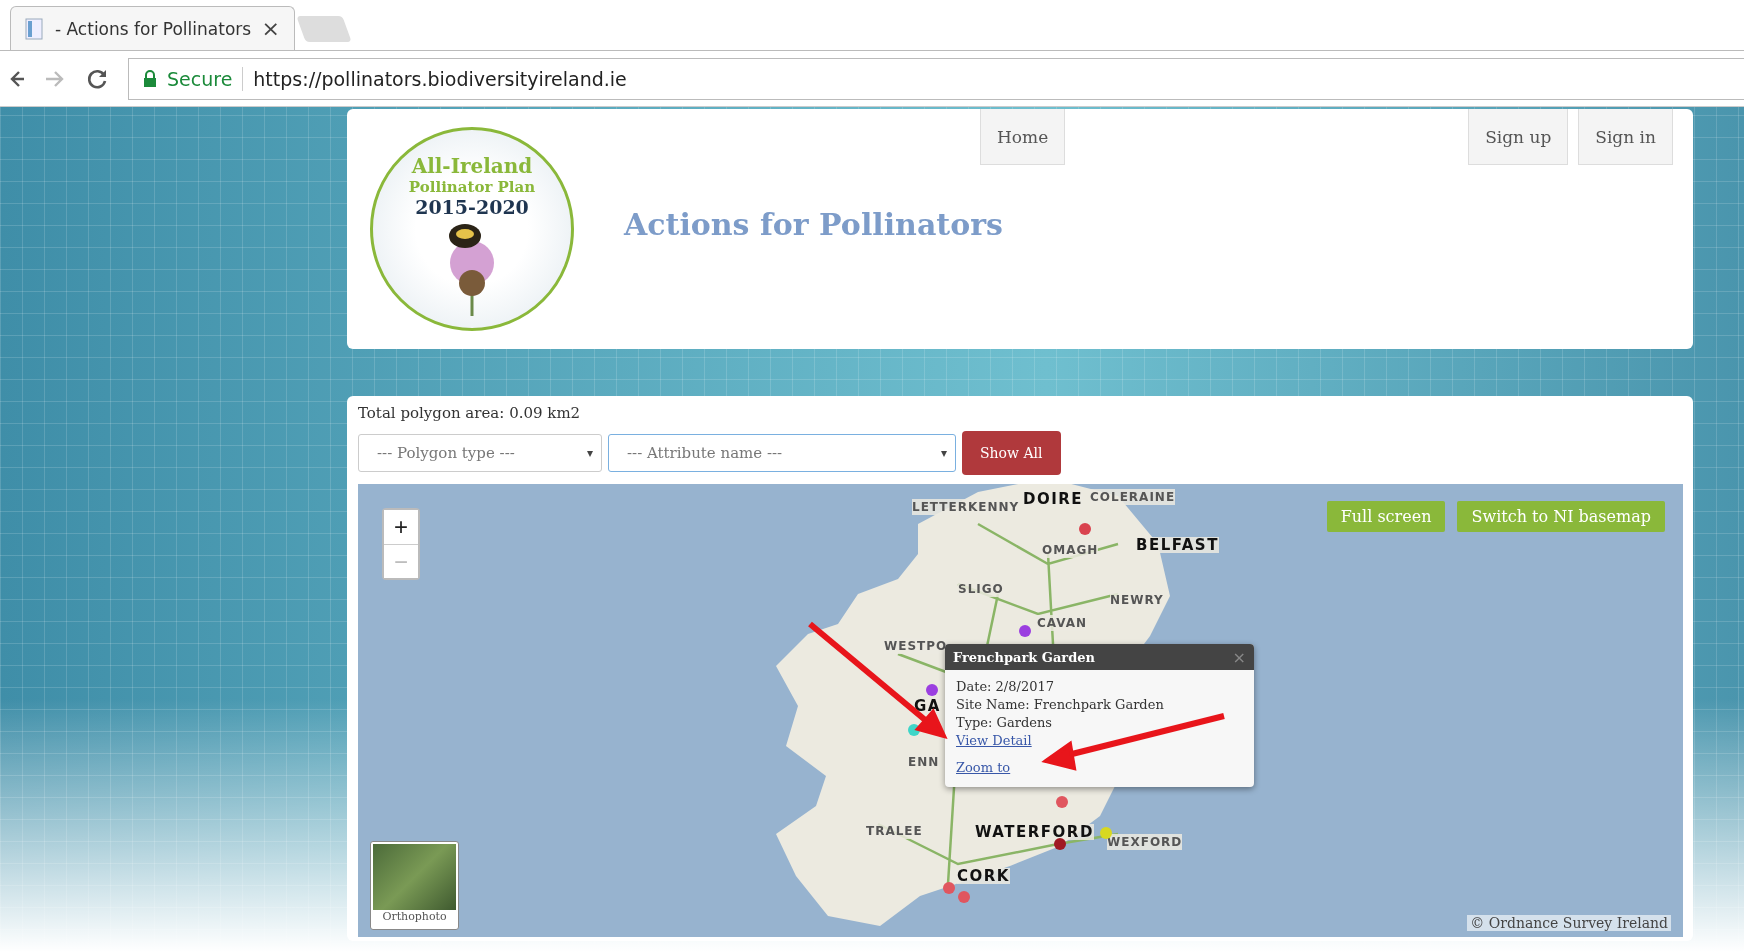 This screenshot has height=952, width=1744. What do you see at coordinates (1023, 137) in the screenshot?
I see `nav-button: Home` at bounding box center [1023, 137].